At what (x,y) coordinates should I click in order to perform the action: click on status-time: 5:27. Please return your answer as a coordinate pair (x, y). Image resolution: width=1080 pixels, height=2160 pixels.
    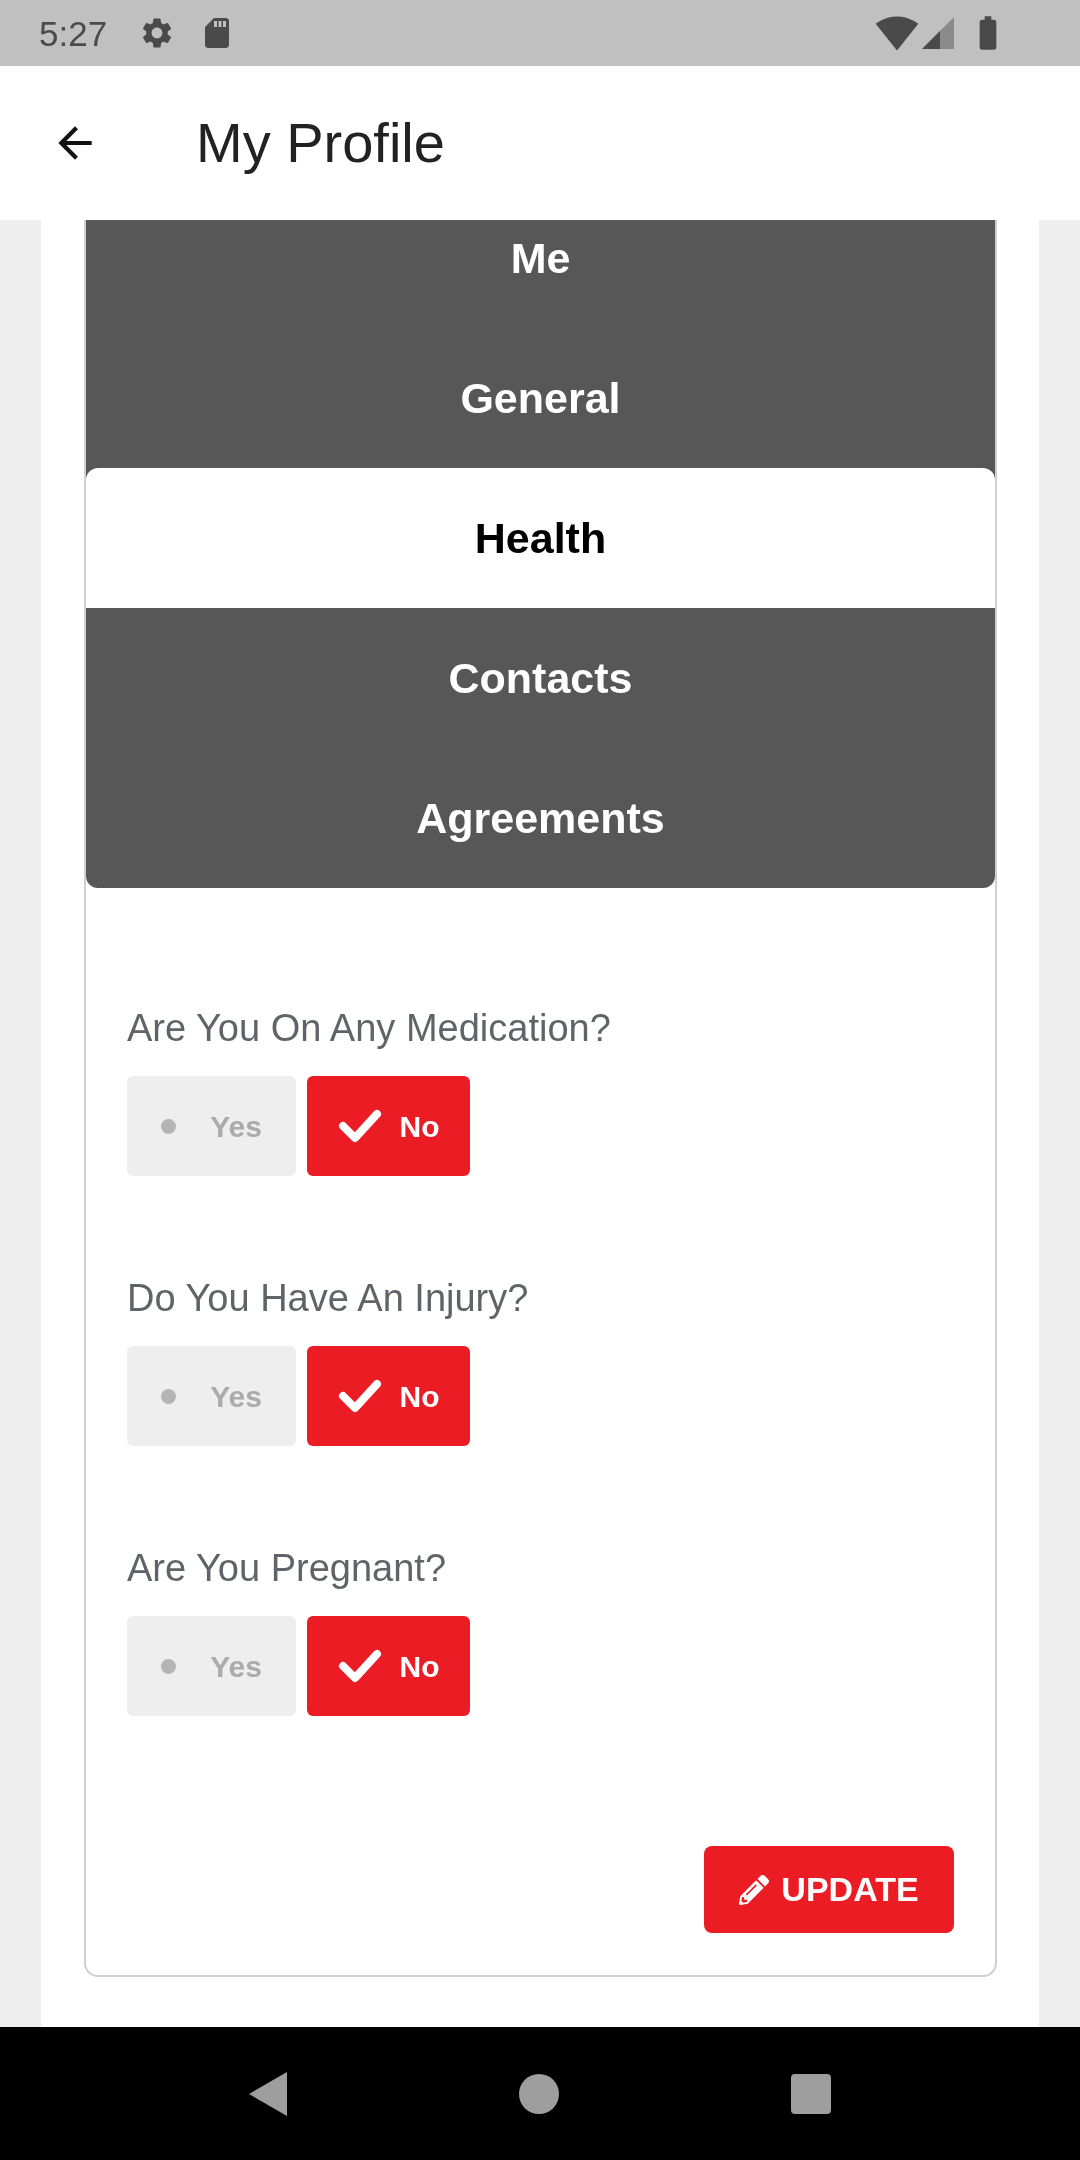
    Looking at the image, I should click on (73, 33).